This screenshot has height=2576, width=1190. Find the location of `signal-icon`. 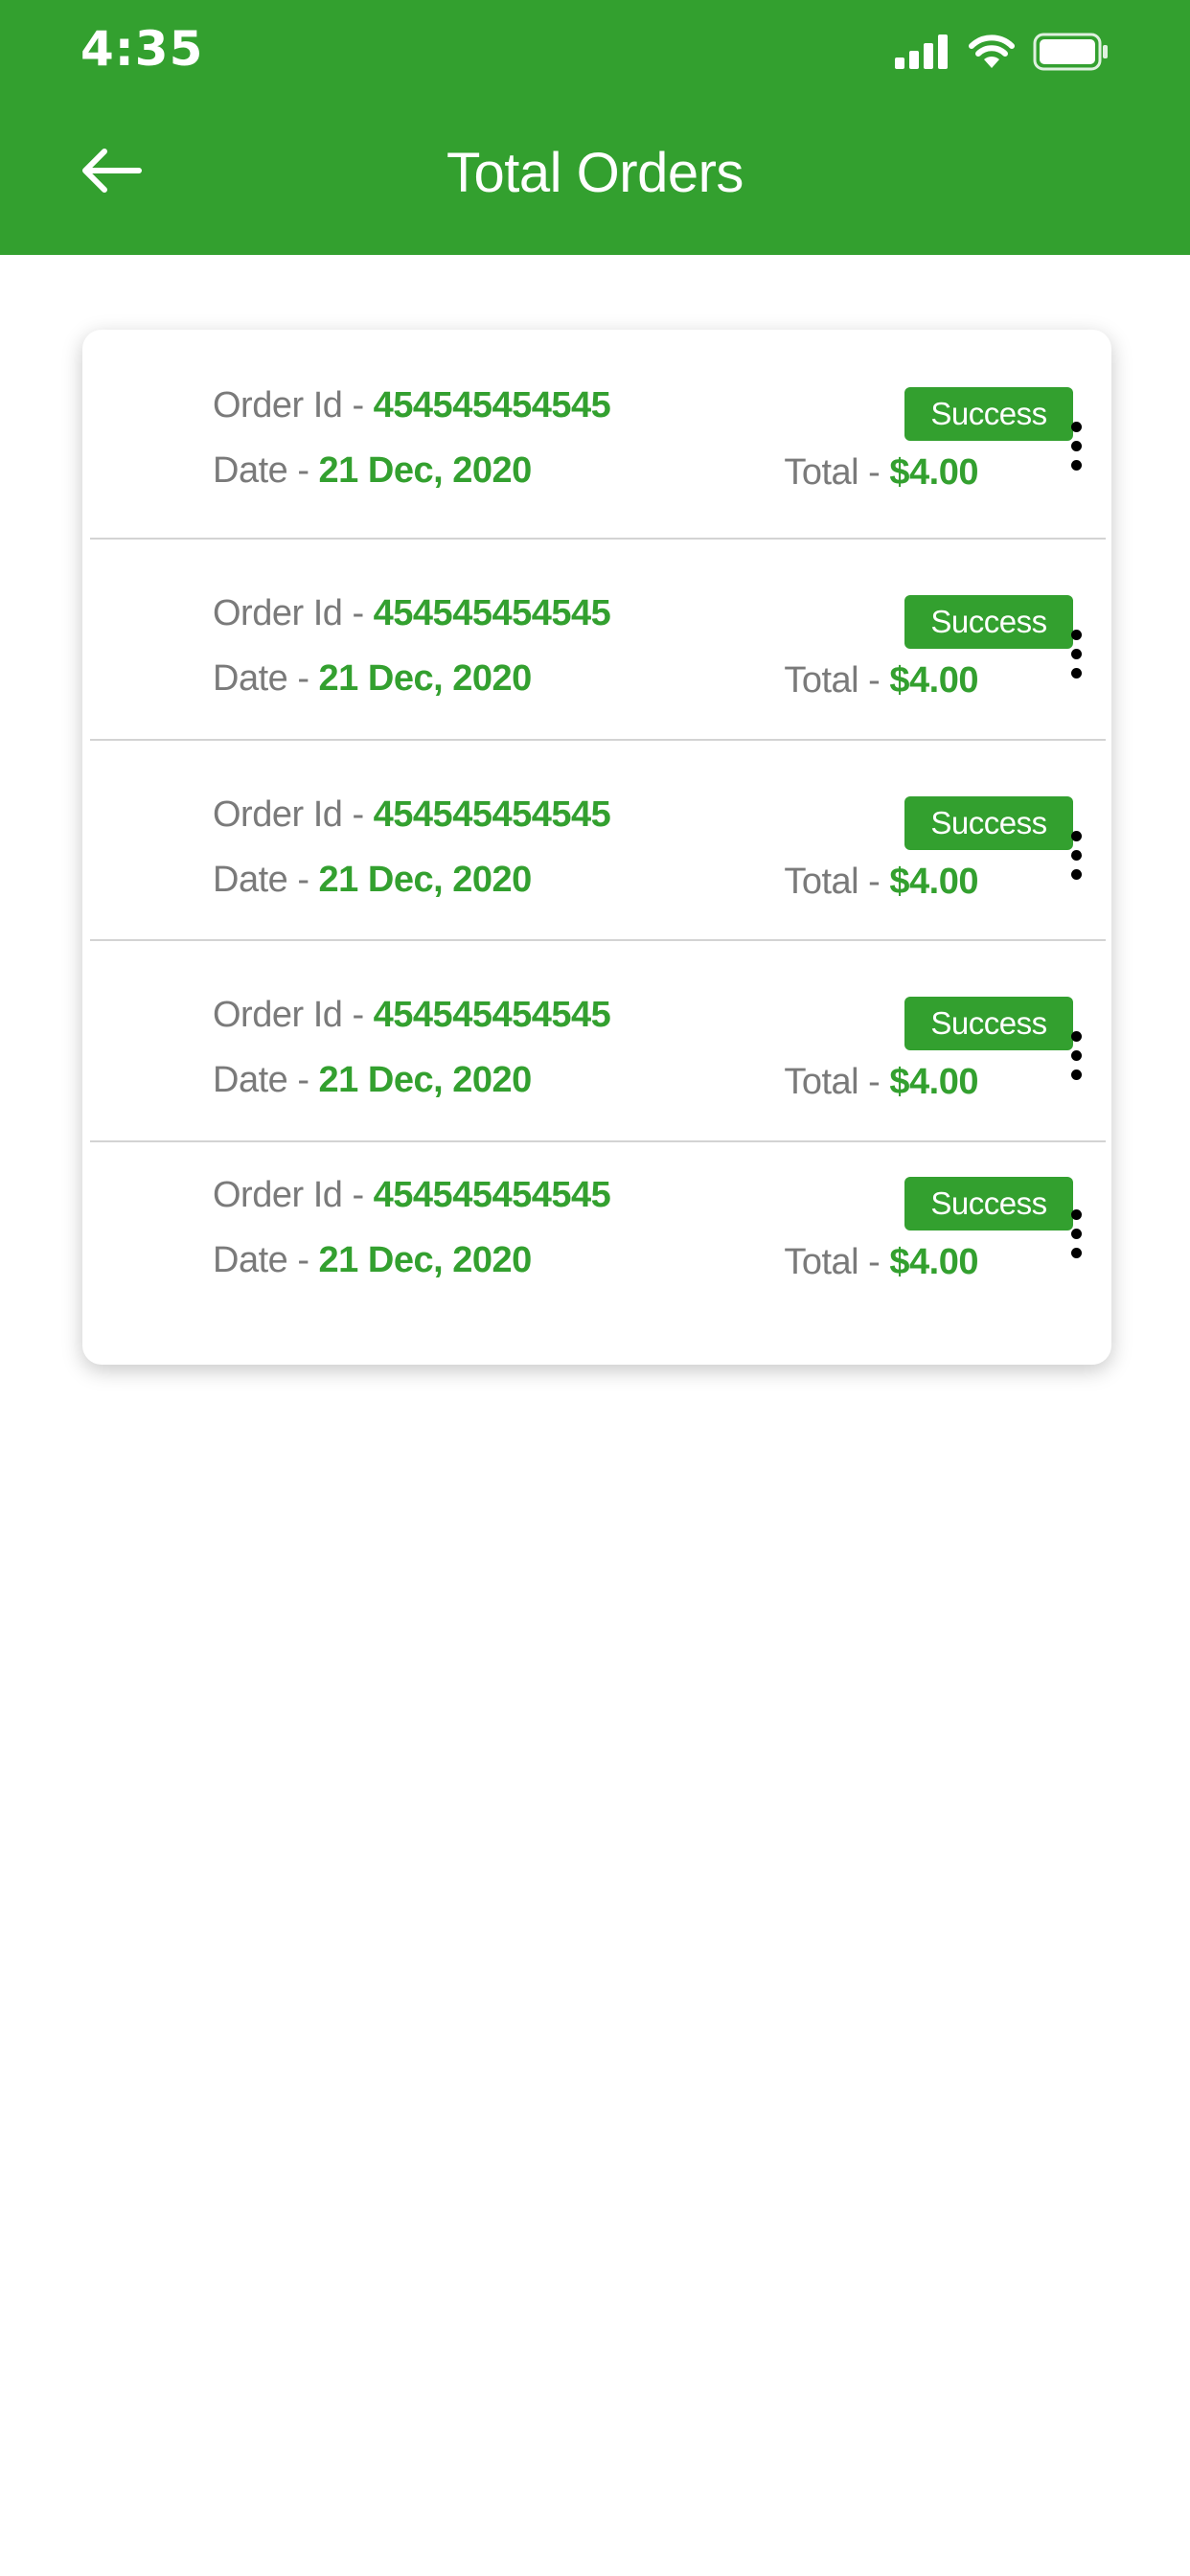

signal-icon is located at coordinates (922, 54).